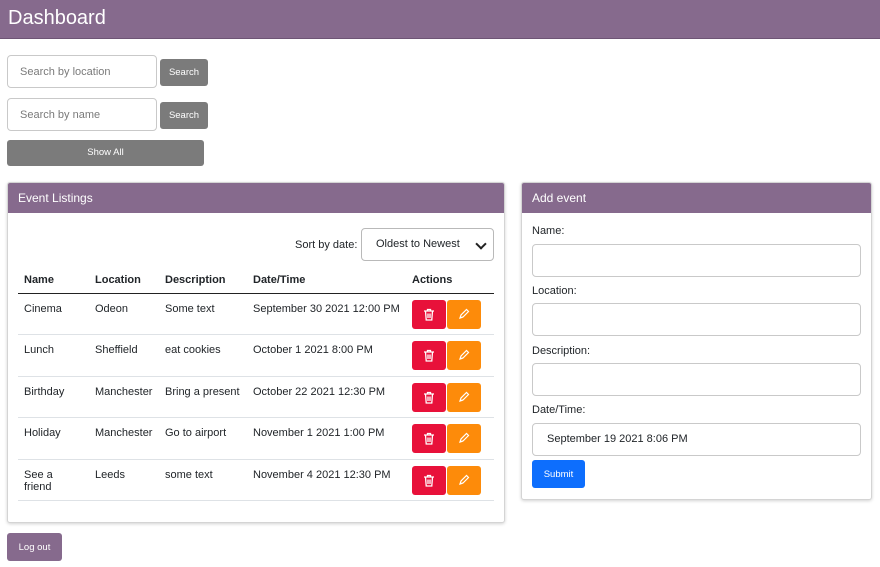 This screenshot has width=880, height=567. I want to click on cell-description: Bring a present, so click(203, 397).